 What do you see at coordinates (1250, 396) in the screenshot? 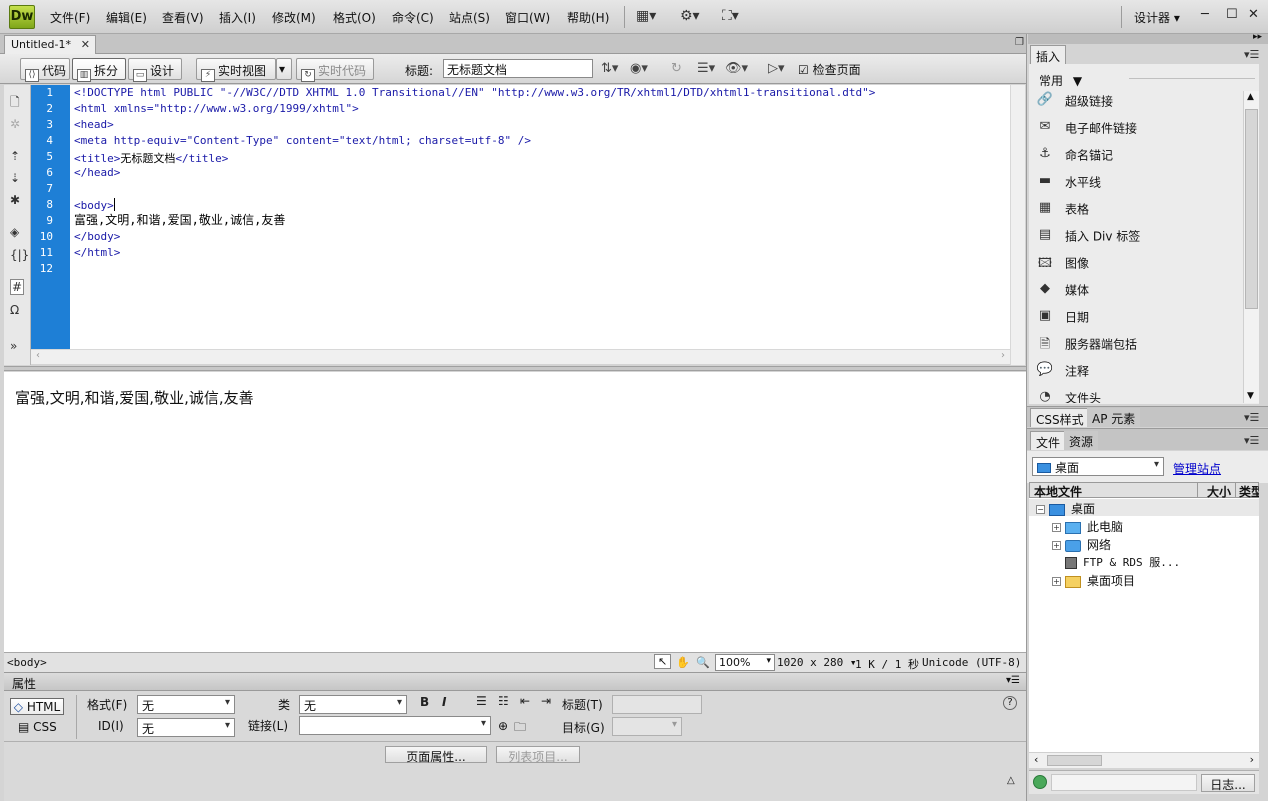
I see `scroll-down-icon: ▼` at bounding box center [1250, 396].